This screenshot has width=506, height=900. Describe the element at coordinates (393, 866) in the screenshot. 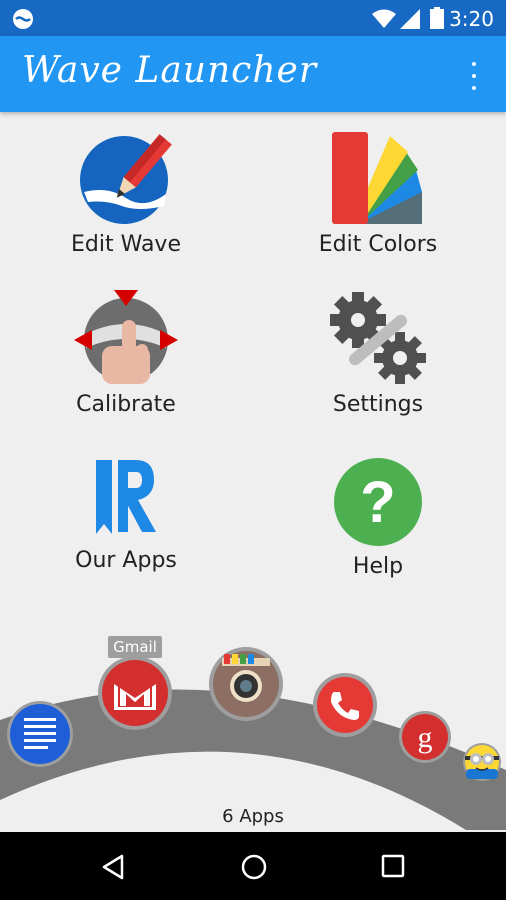

I see `recents-icon` at that location.